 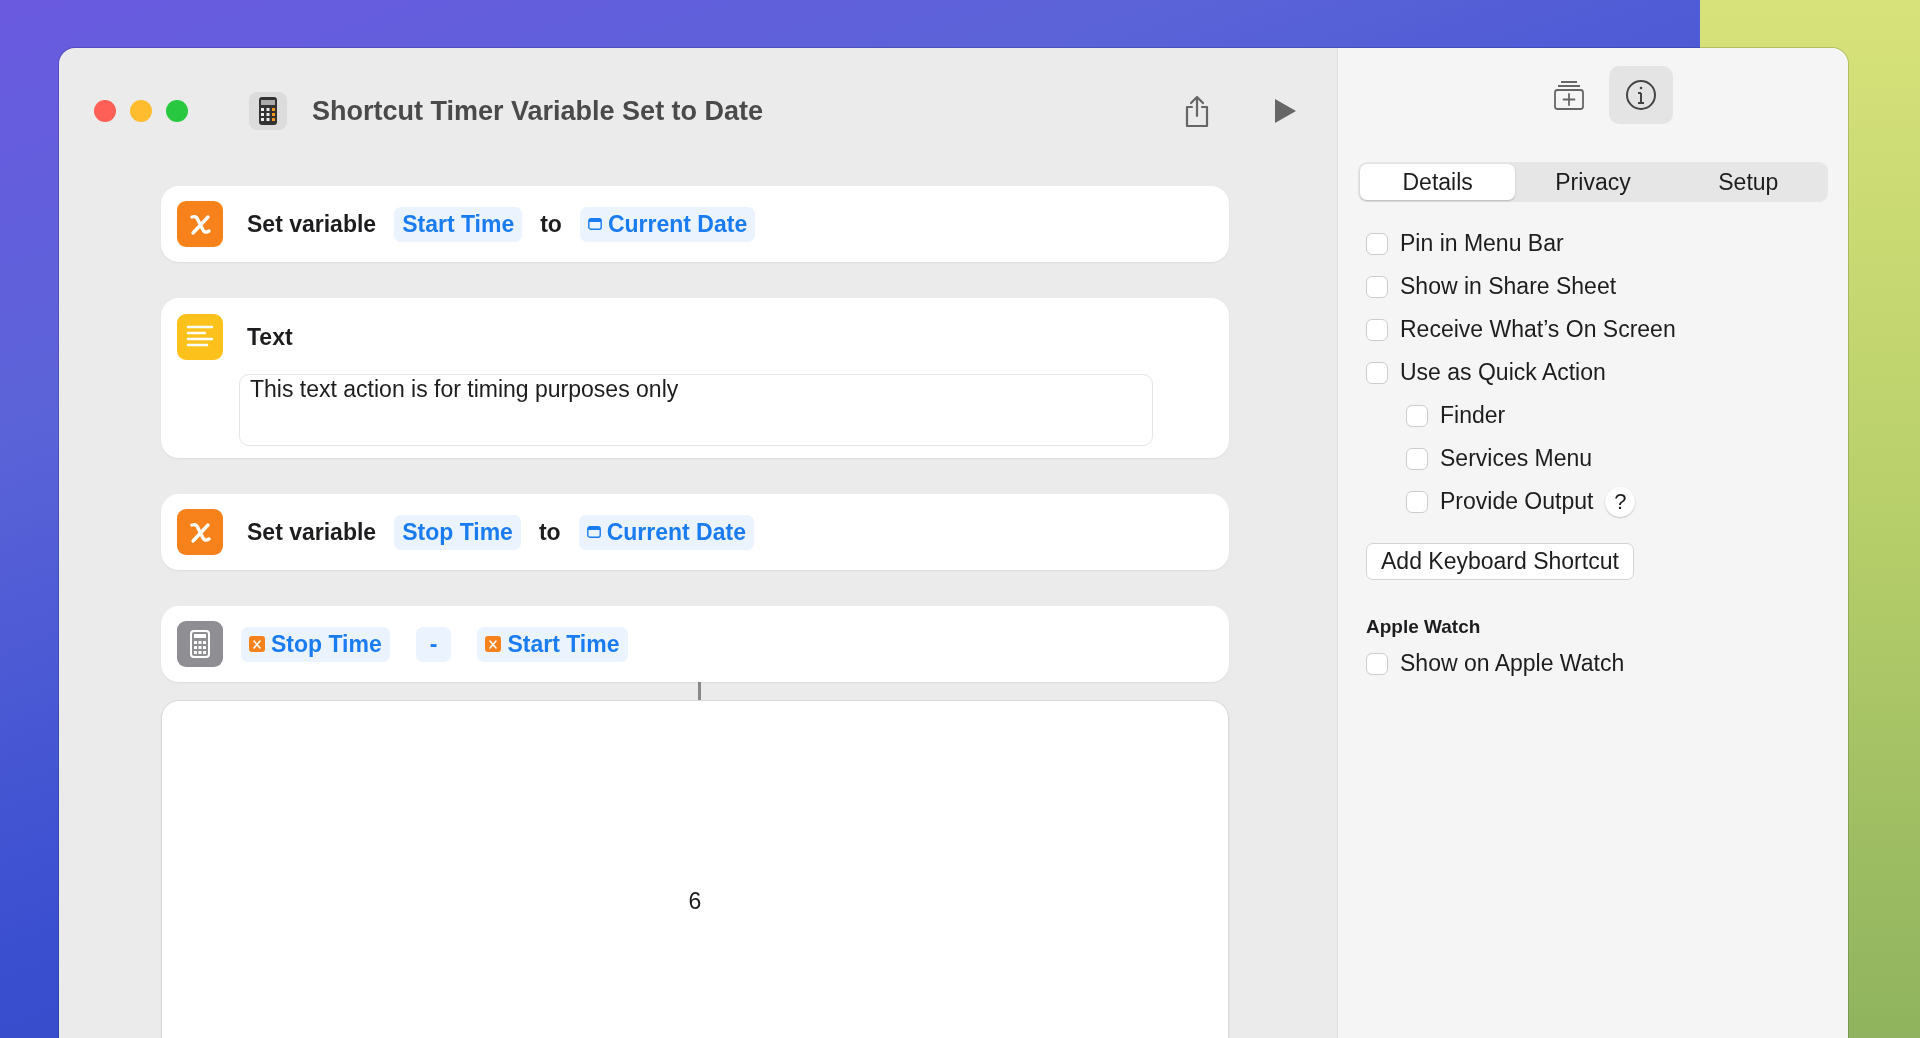 I want to click on text-action: Text This text action is for timing purposes only, so click(x=695, y=378).